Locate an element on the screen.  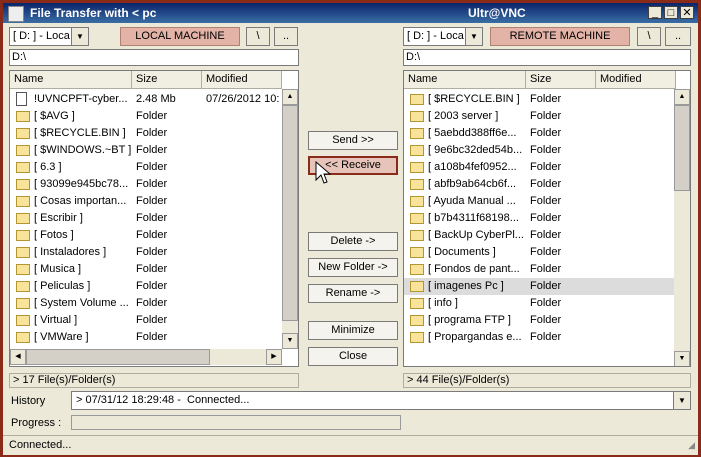
item-name: [ imagenes Pc ] is located at coordinates (466, 286).